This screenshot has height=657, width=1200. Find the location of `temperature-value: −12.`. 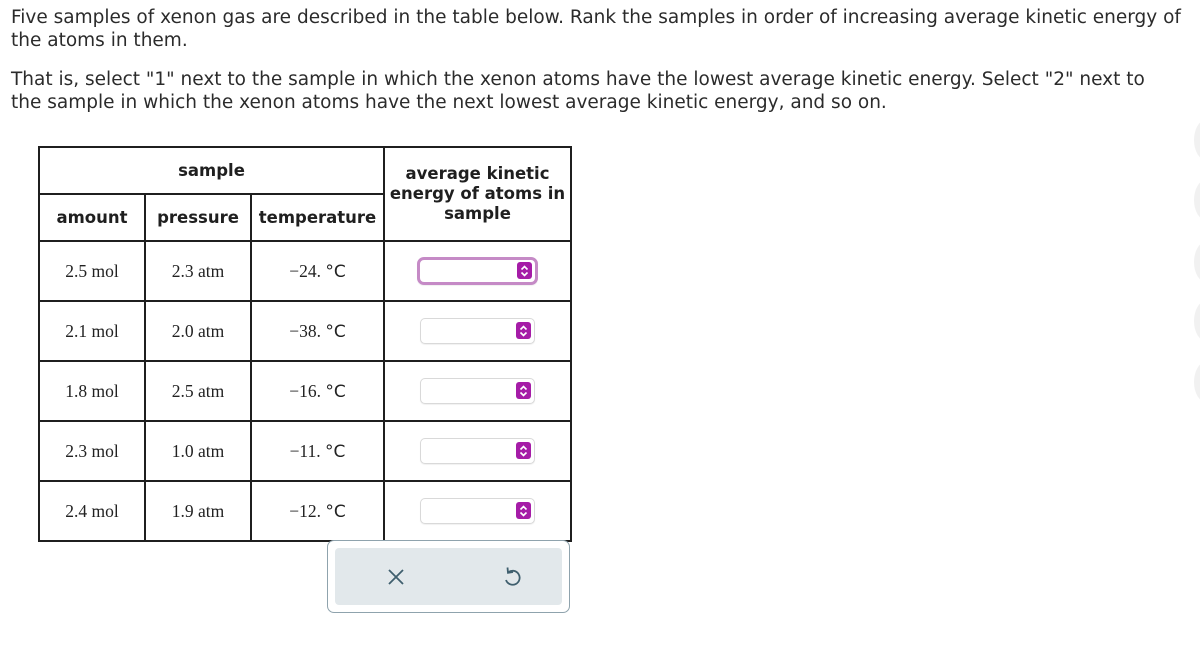

temperature-value: −12. is located at coordinates (305, 510).